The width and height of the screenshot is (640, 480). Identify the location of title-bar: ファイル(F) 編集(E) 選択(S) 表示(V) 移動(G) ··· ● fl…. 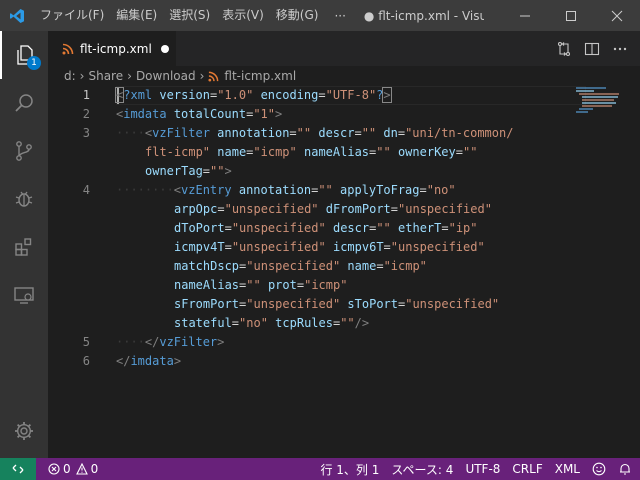
(320, 15).